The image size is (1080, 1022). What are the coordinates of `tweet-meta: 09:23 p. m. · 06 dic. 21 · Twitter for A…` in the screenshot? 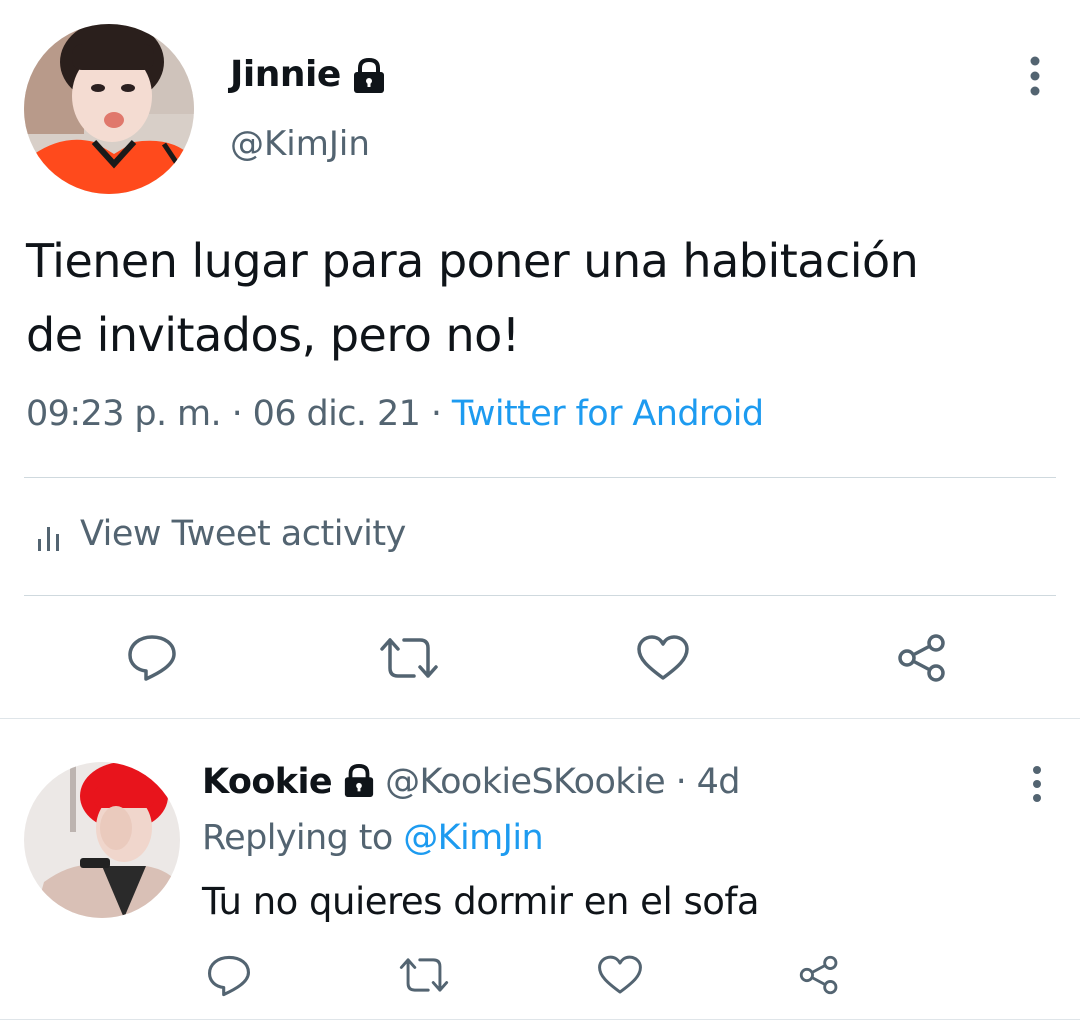 It's located at (395, 414).